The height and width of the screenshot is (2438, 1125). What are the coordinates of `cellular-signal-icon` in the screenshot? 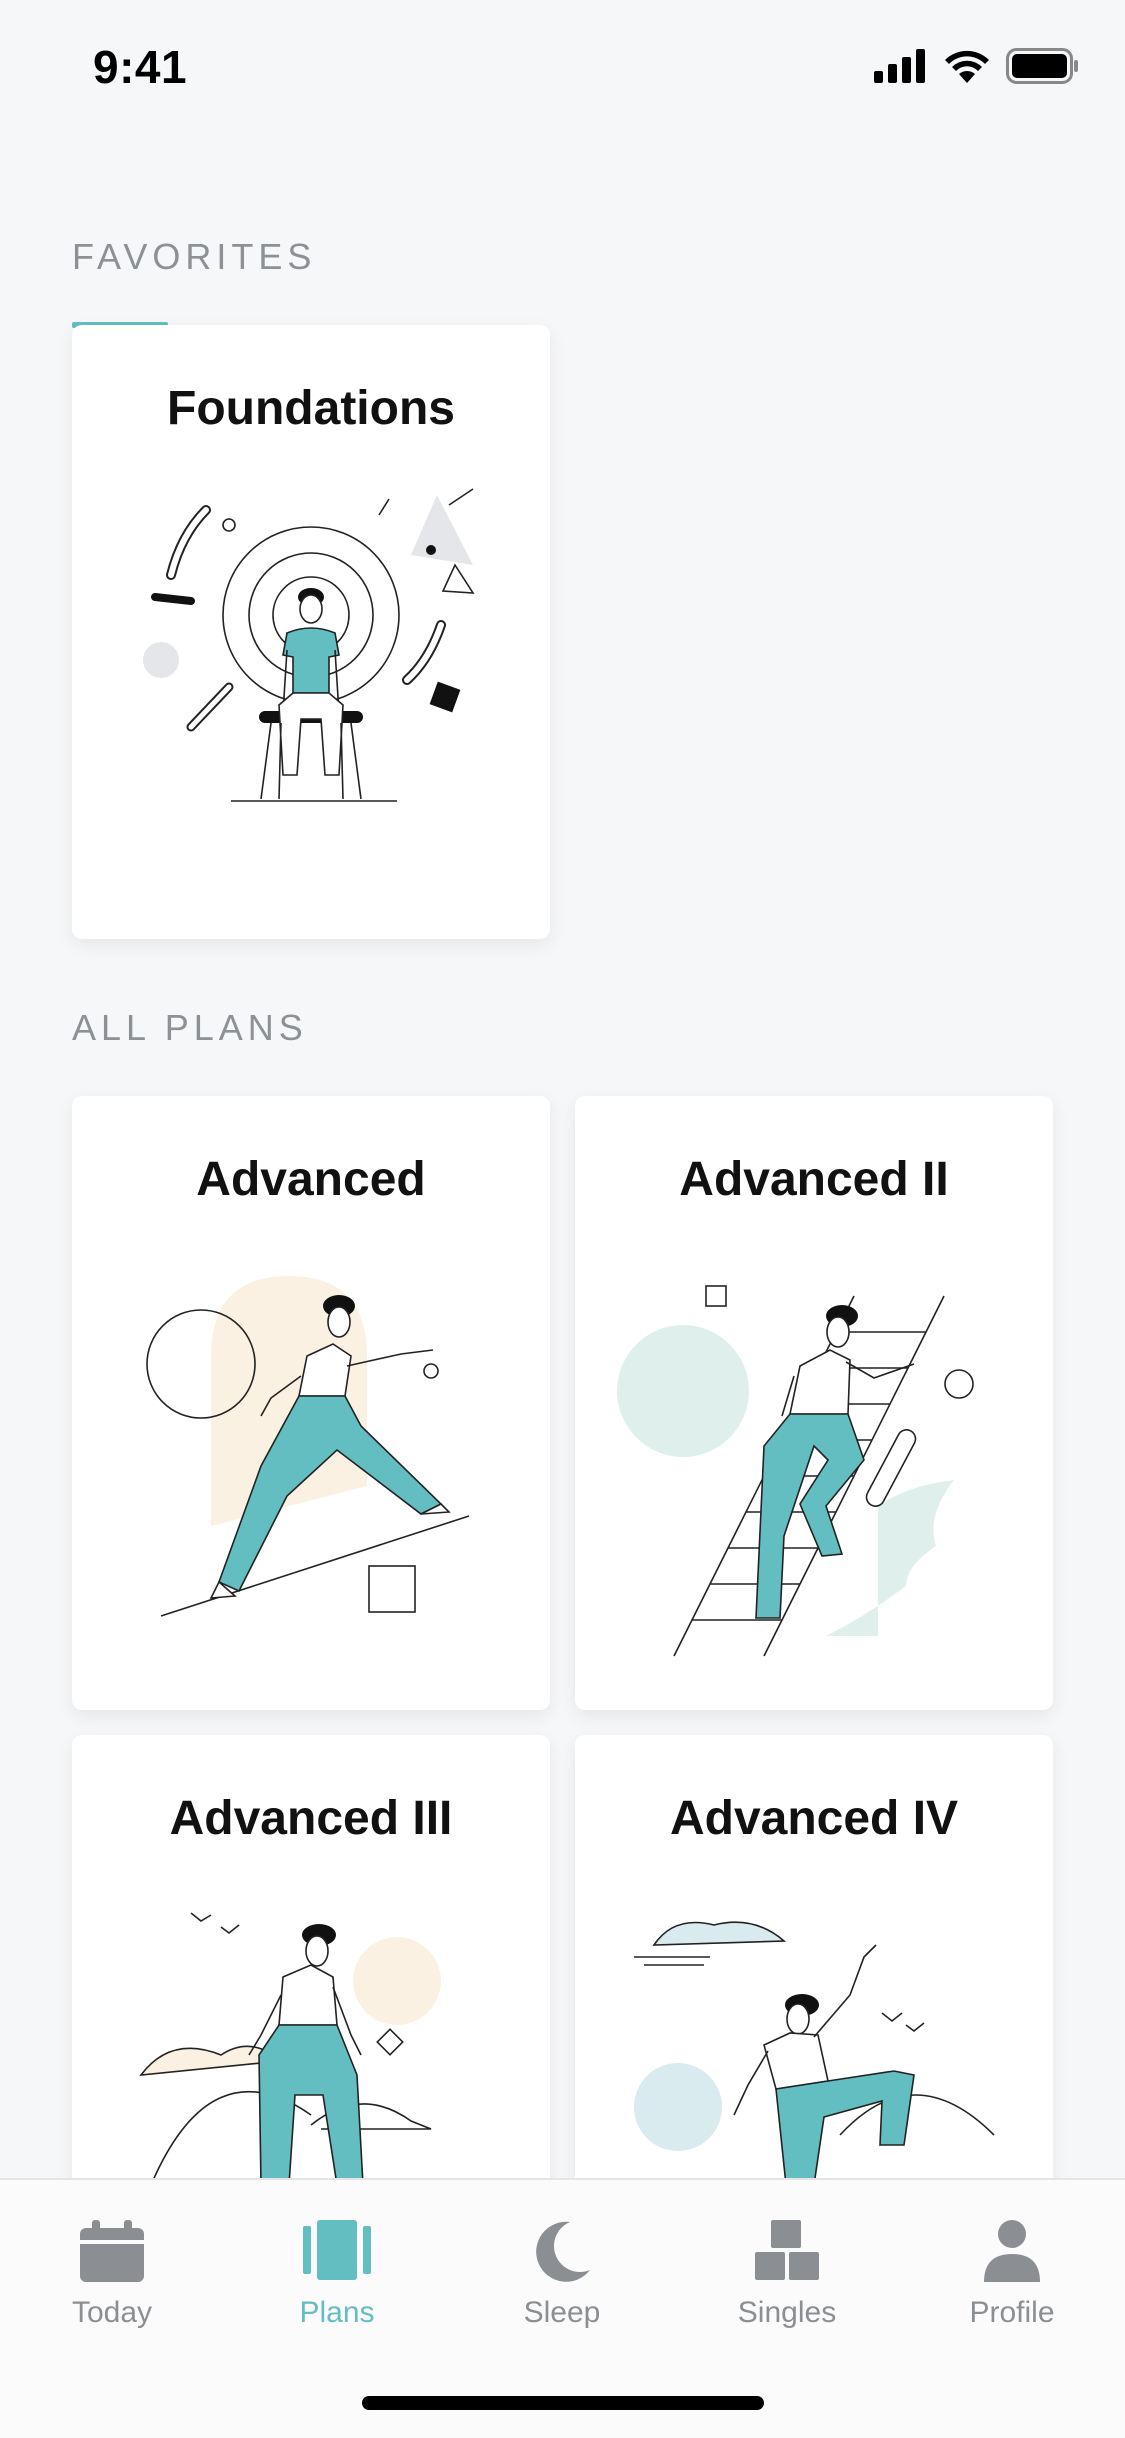 It's located at (899, 66).